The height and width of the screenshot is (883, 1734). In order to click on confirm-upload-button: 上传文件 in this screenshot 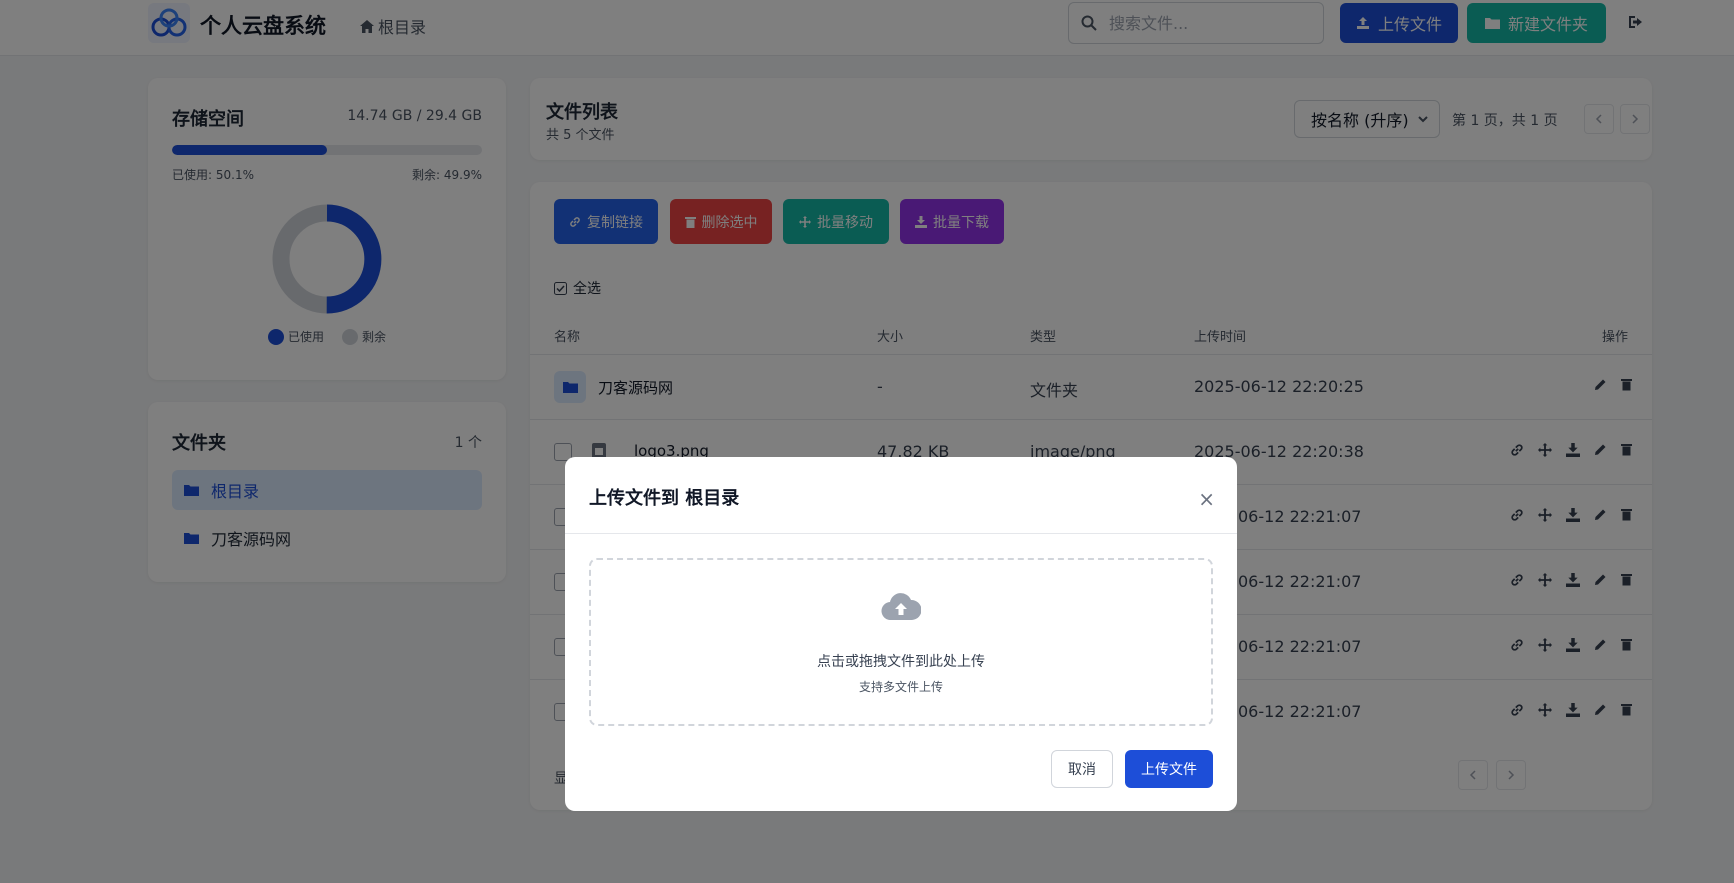, I will do `click(1169, 769)`.